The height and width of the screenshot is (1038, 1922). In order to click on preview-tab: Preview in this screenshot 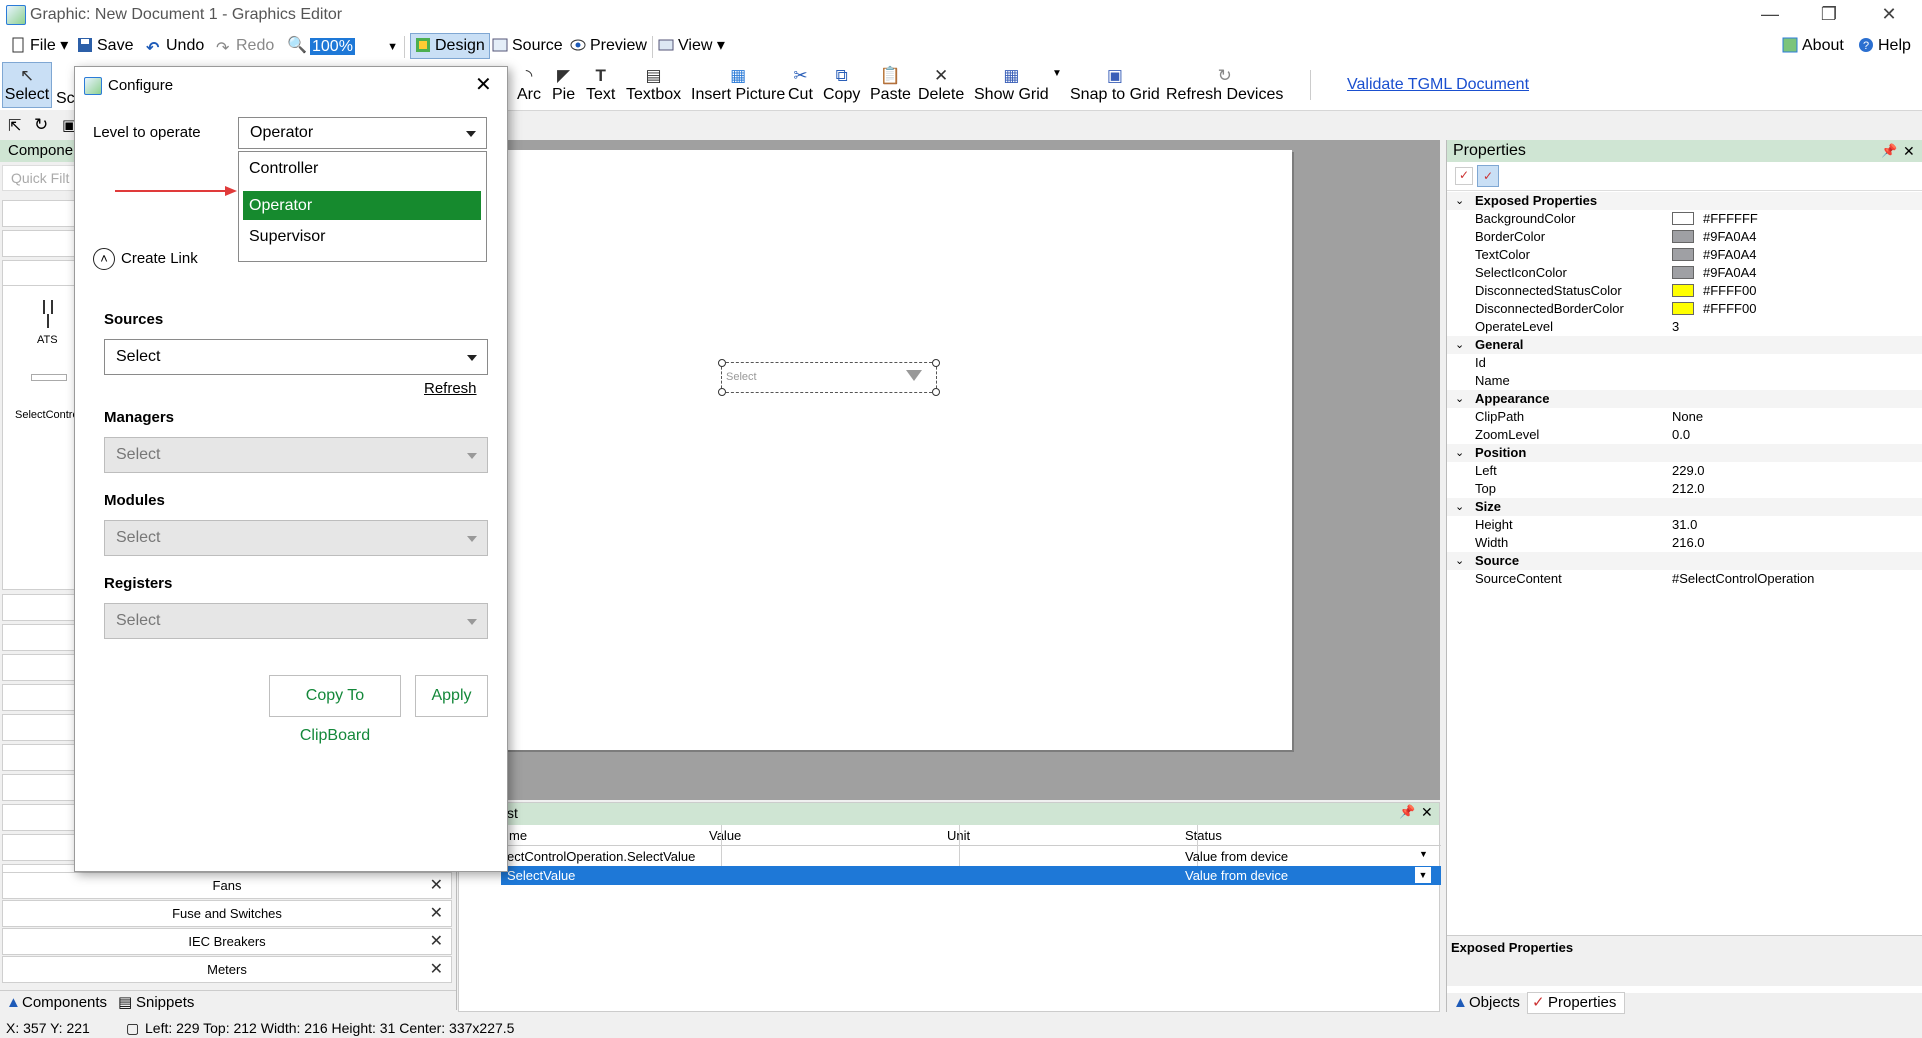, I will do `click(608, 46)`.